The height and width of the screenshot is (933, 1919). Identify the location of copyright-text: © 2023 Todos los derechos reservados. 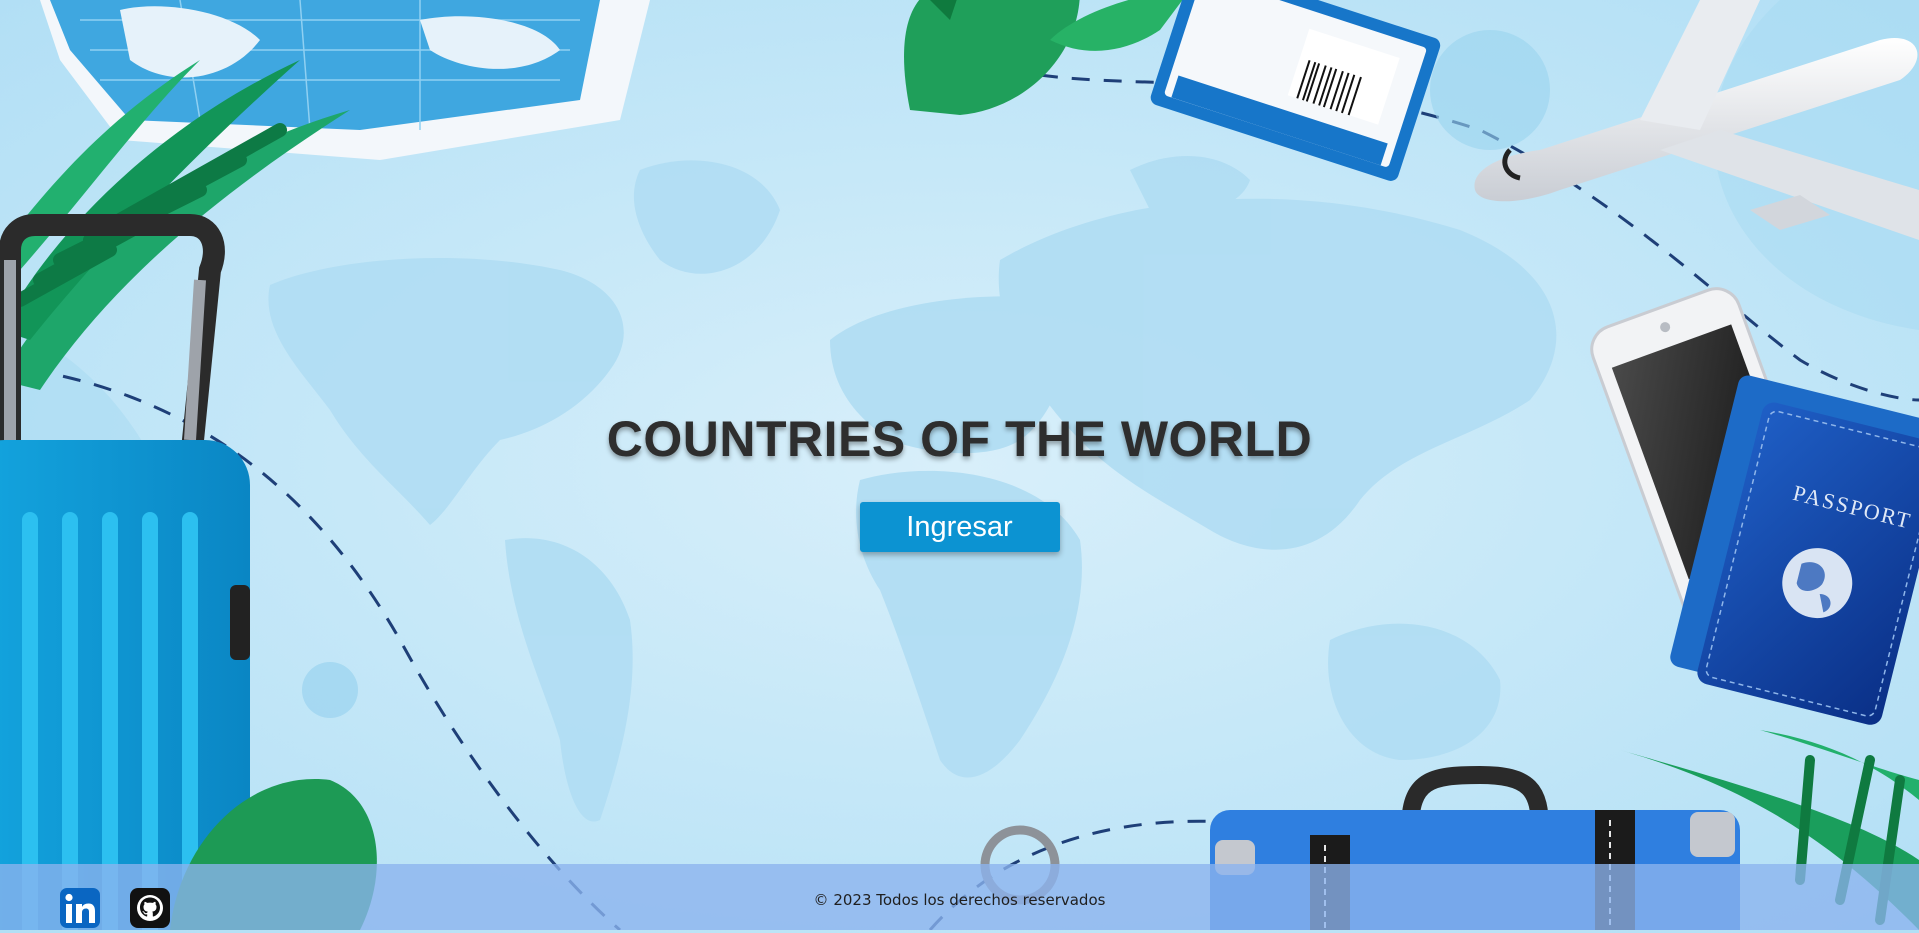
(959, 900).